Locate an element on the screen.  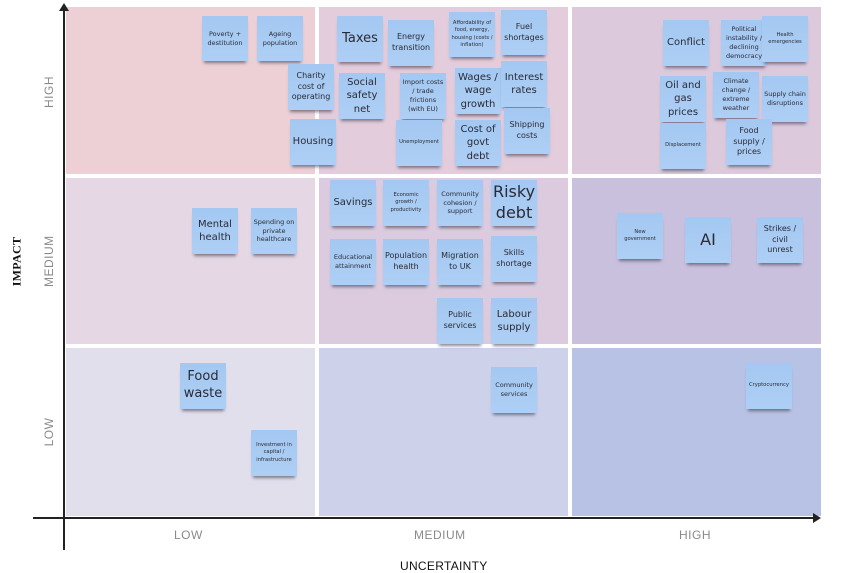
sticky-note: Conflict is located at coordinates (686, 43).